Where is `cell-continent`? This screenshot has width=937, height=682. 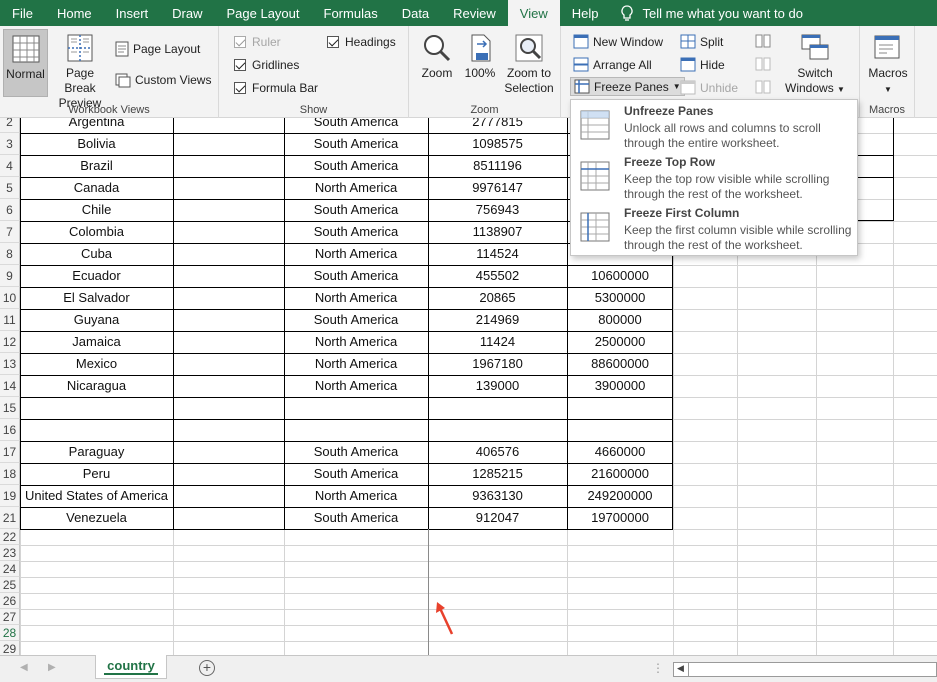 cell-continent is located at coordinates (356, 408).